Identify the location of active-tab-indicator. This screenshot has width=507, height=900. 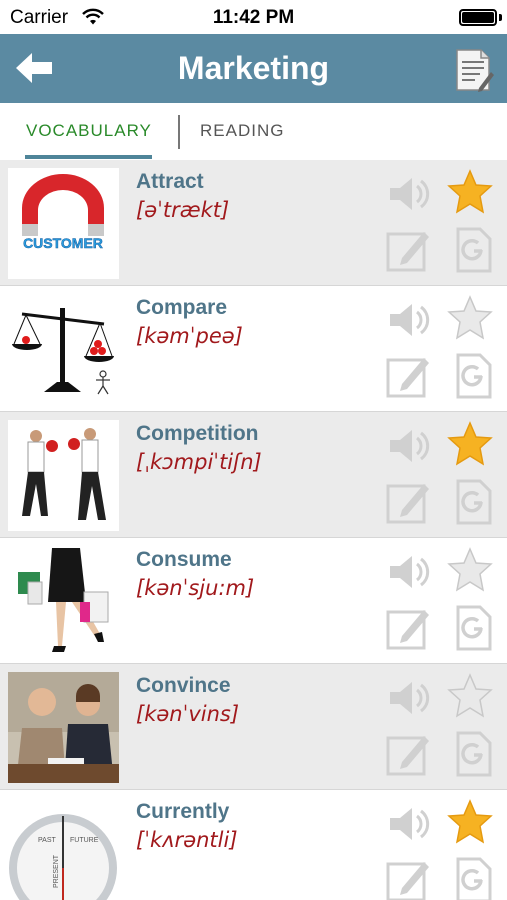
(88, 157).